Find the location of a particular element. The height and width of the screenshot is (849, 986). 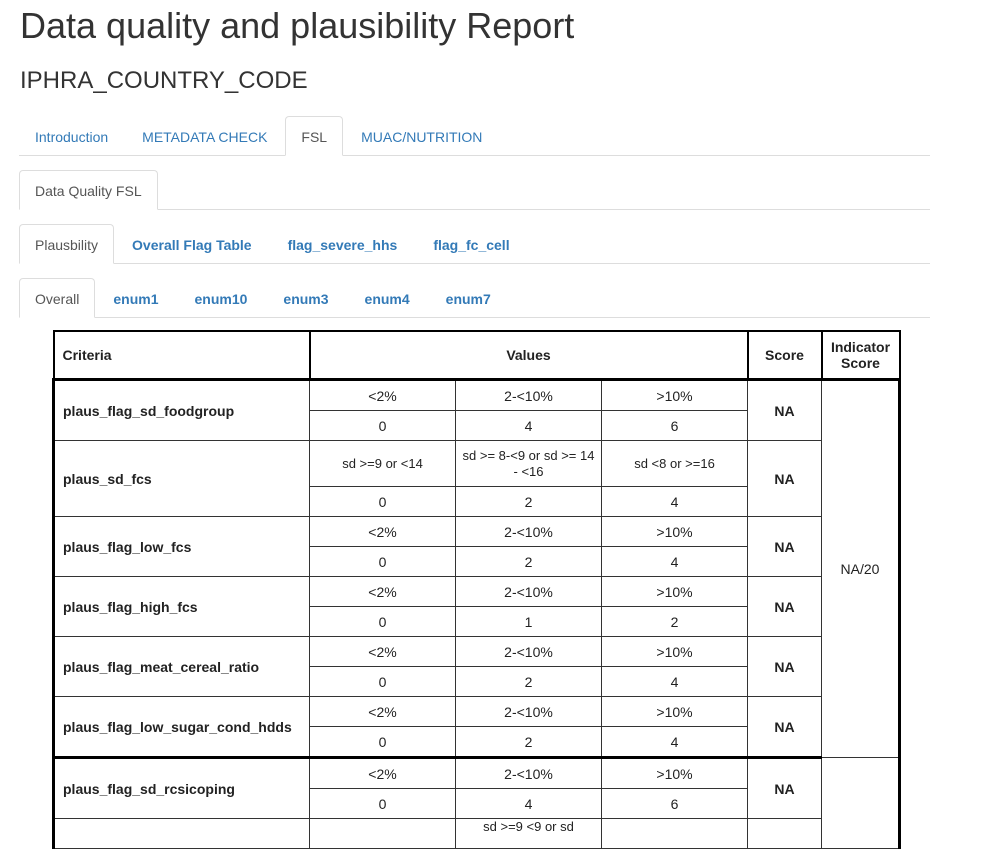

tab-flag-severe-hhs: flag_severe_hhs is located at coordinates (343, 244).